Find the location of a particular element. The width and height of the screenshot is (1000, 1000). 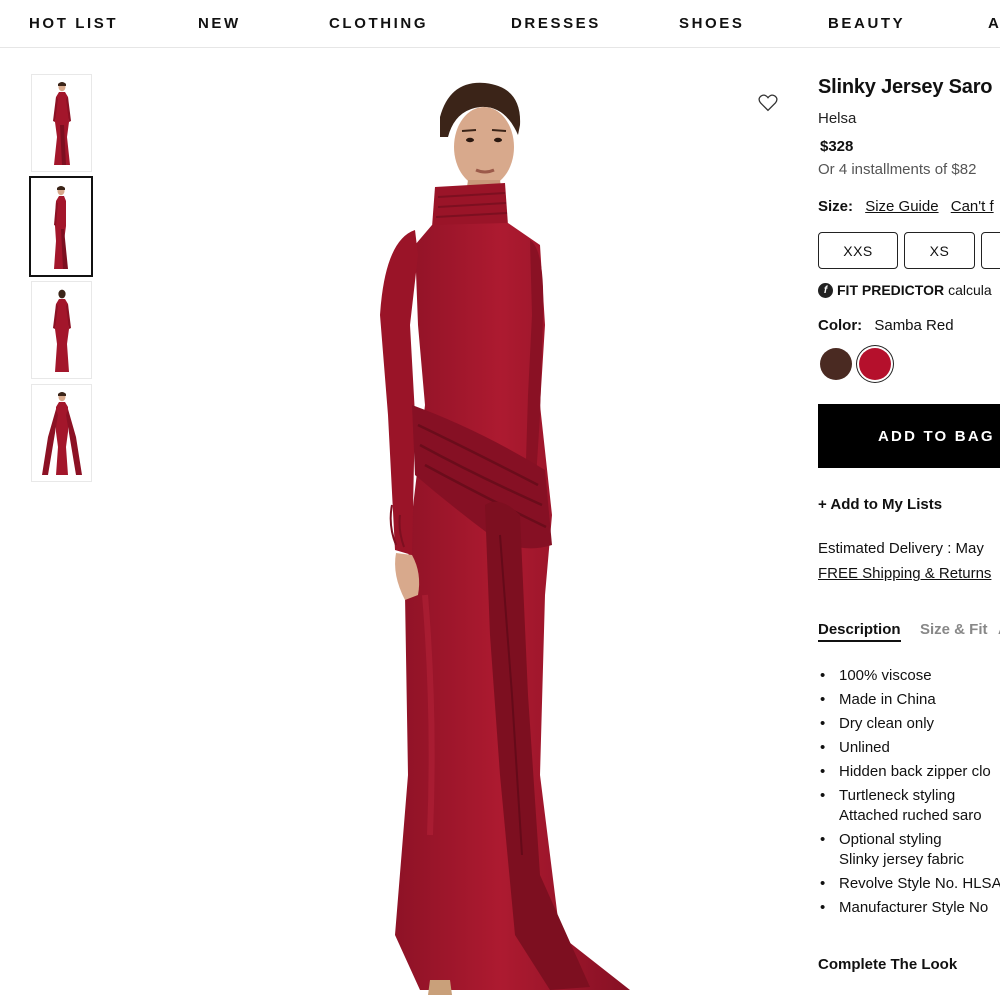

nav-clothing: CLOTHING is located at coordinates (378, 23).